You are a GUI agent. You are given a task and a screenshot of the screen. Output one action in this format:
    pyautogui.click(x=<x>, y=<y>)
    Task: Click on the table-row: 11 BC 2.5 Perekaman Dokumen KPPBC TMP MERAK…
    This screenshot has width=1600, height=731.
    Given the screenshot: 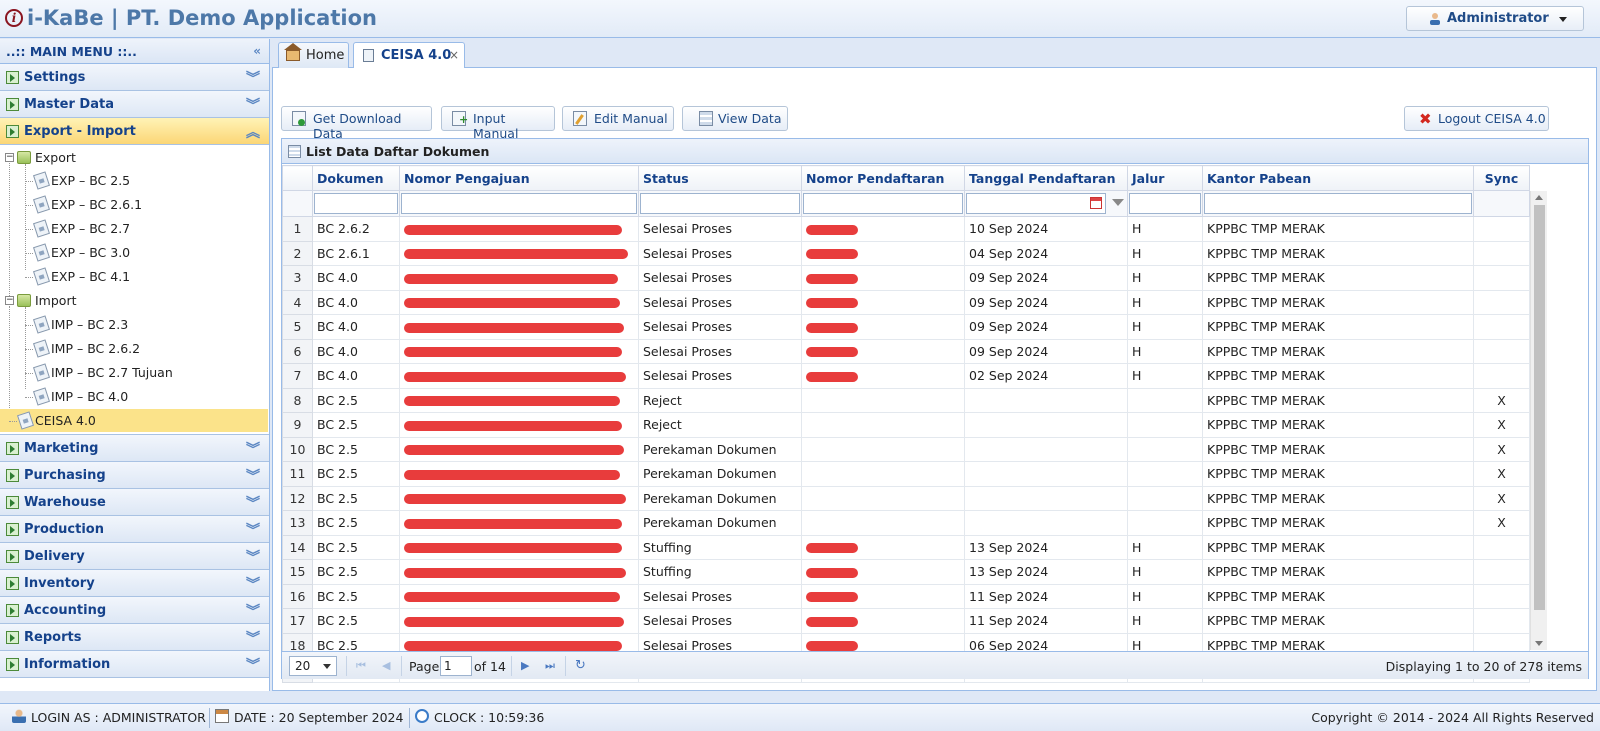 What is the action you would take?
    pyautogui.click(x=906, y=474)
    